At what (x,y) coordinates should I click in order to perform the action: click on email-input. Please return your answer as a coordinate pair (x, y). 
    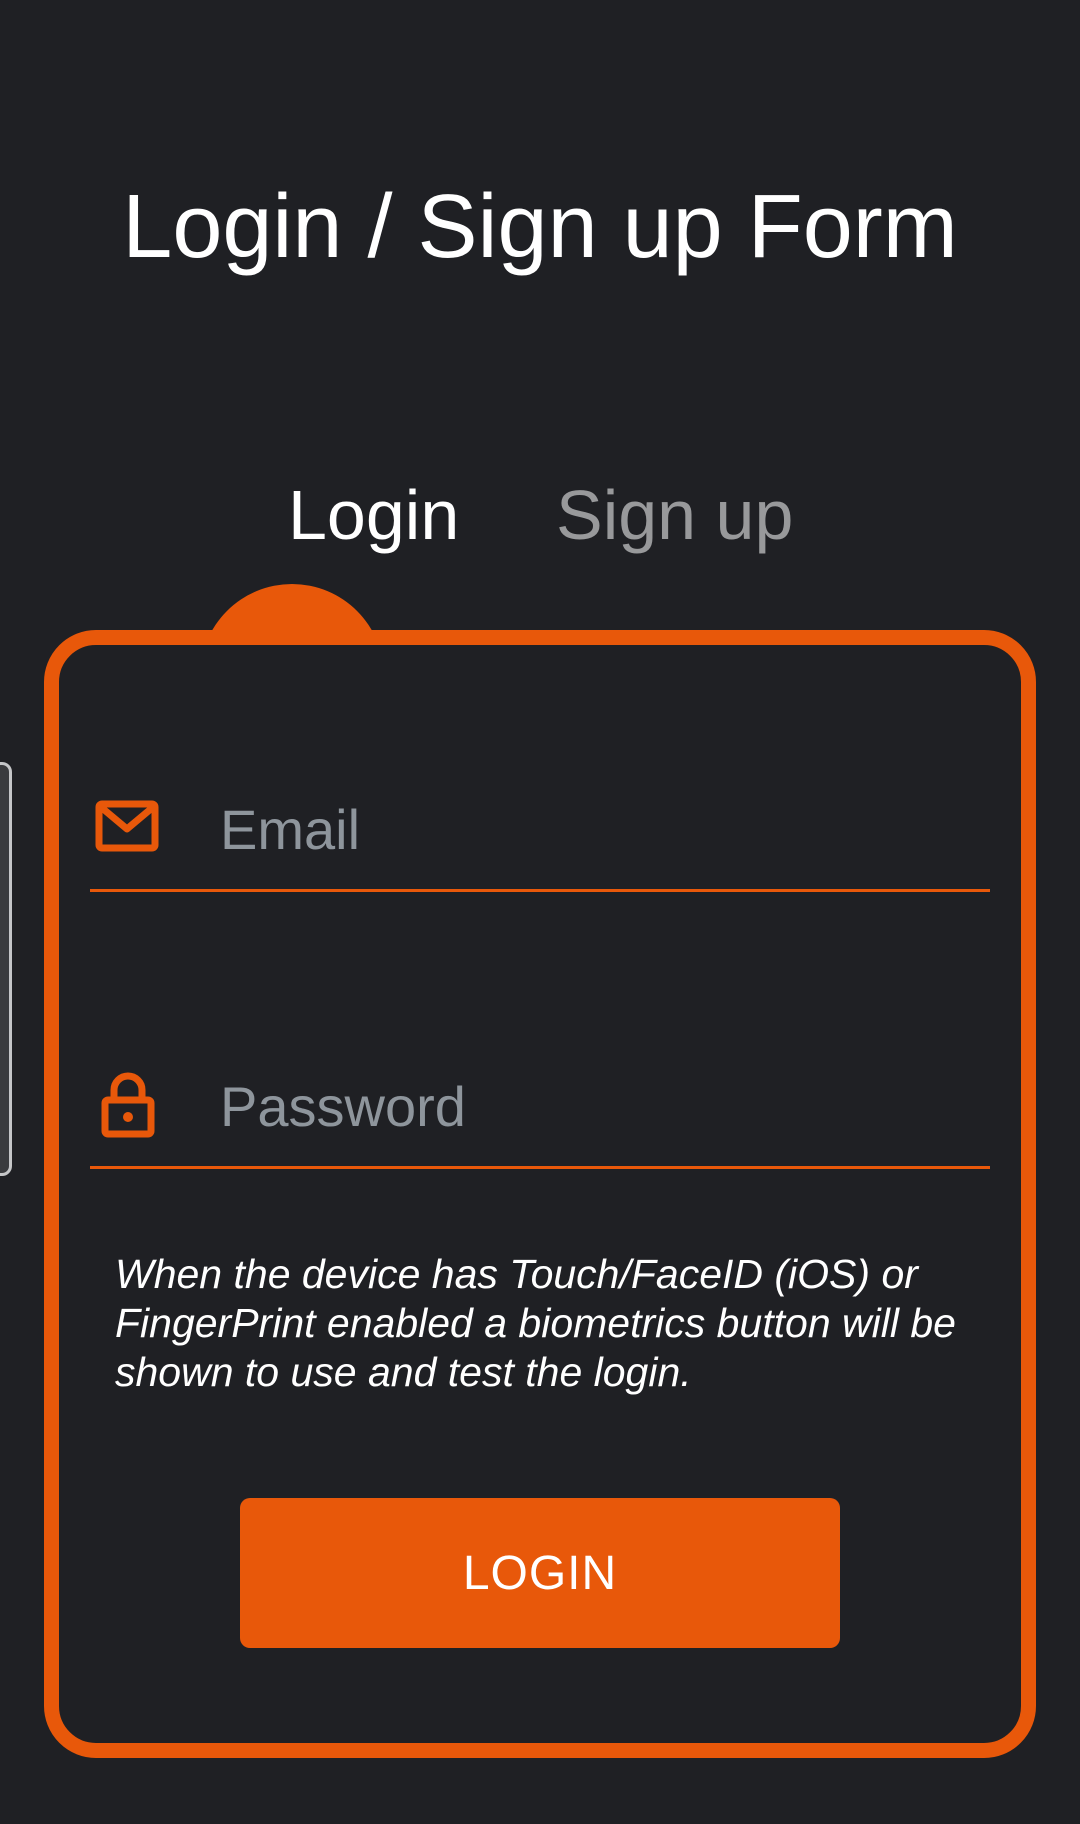
    Looking at the image, I should click on (590, 829).